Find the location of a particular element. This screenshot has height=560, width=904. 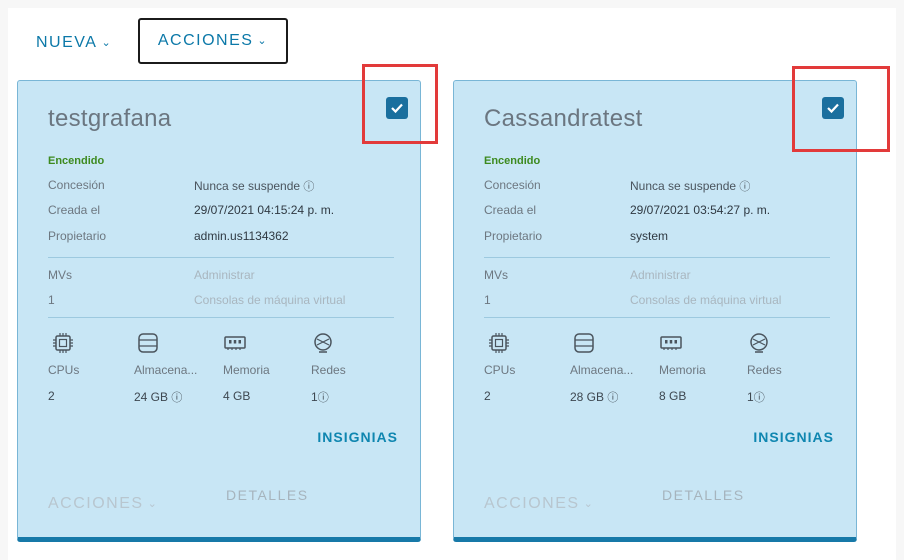

propietario-value: admin.us1134362 is located at coordinates (241, 236).